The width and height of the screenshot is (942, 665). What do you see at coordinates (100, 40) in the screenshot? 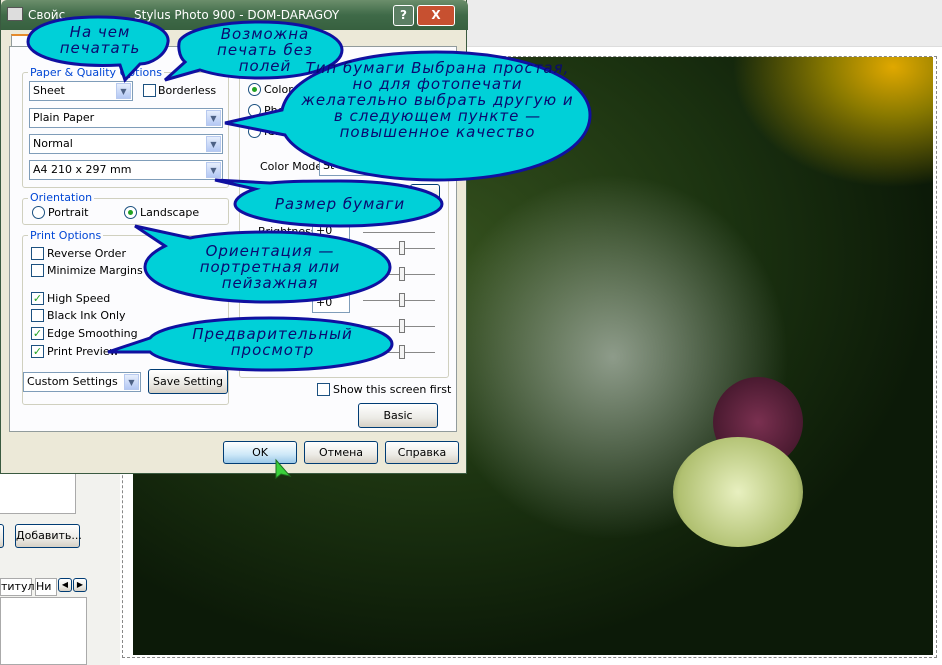
I see `callout-where-text: На чем печатать` at bounding box center [100, 40].